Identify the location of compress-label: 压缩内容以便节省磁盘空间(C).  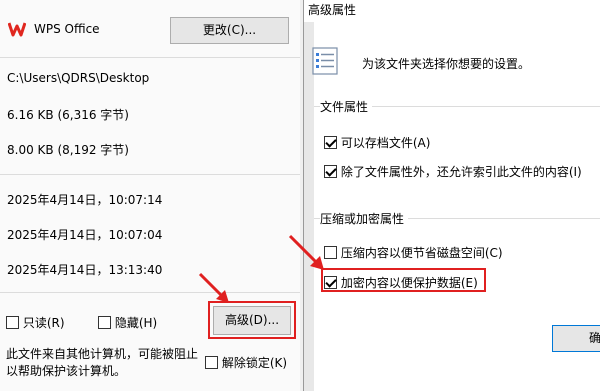
(421, 253).